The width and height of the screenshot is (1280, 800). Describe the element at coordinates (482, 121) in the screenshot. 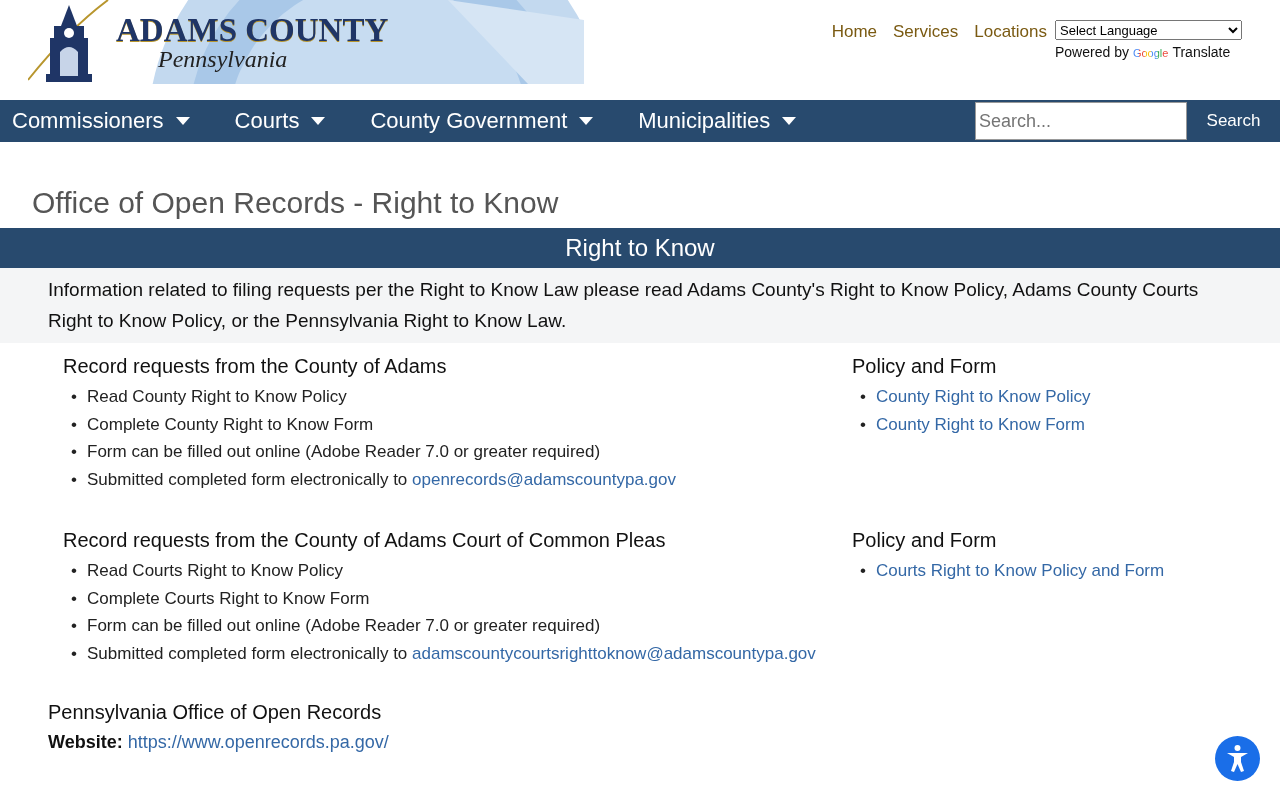

I see `nav-menu: County Government` at that location.